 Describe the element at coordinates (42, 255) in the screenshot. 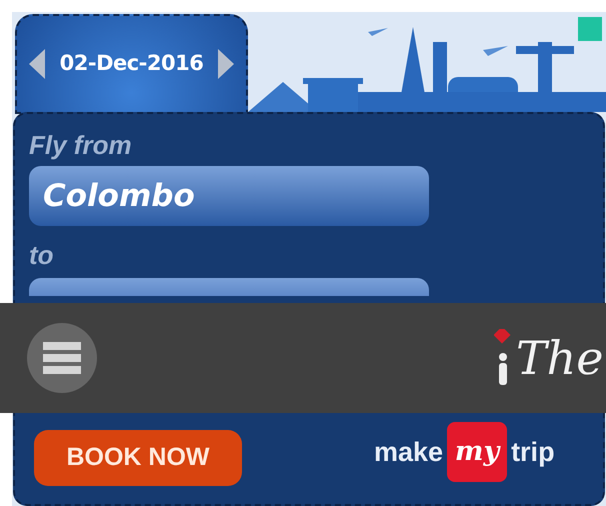

I see `to-label: to` at that location.